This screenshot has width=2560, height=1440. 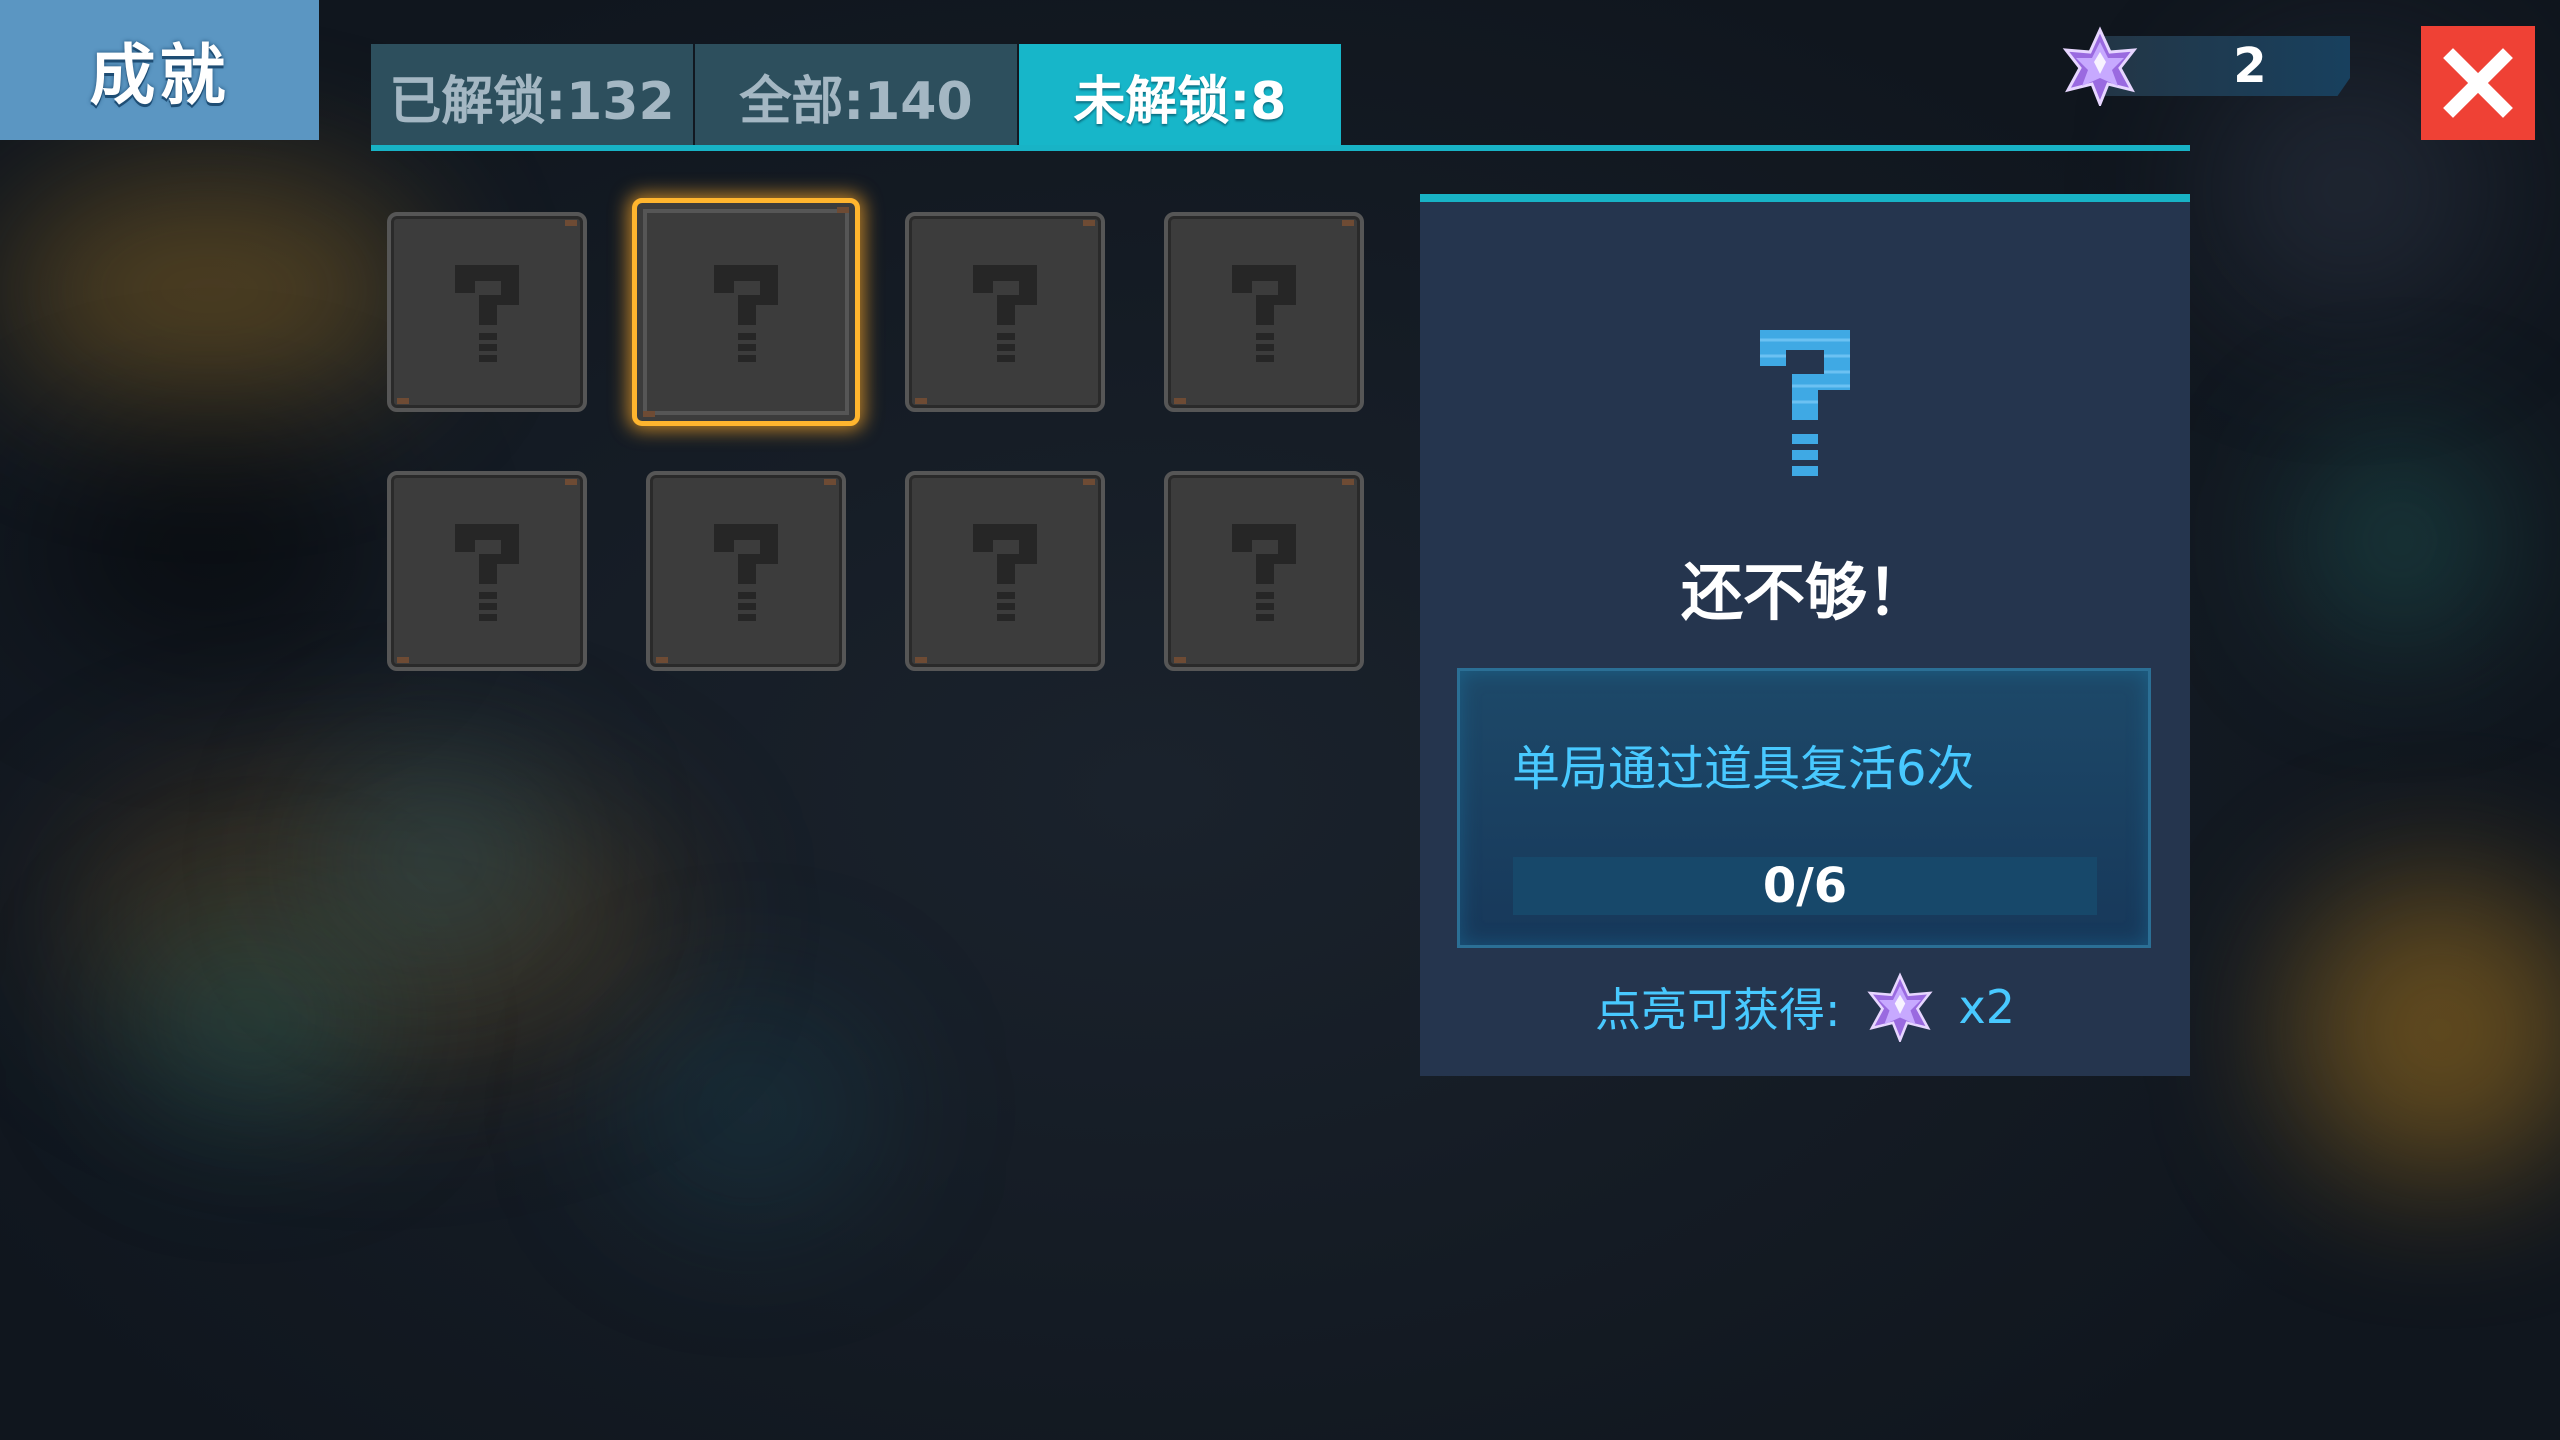 What do you see at coordinates (1987, 1007) in the screenshot?
I see `reward-count: x2` at bounding box center [1987, 1007].